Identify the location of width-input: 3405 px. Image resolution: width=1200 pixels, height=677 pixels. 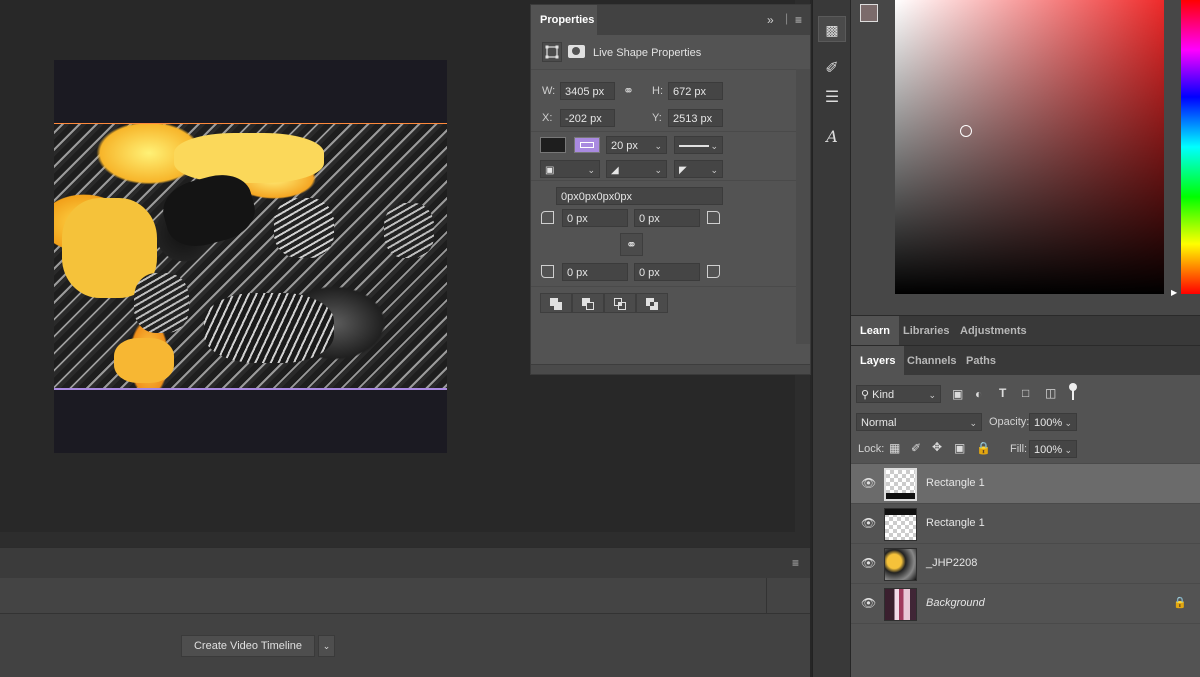
(587, 91).